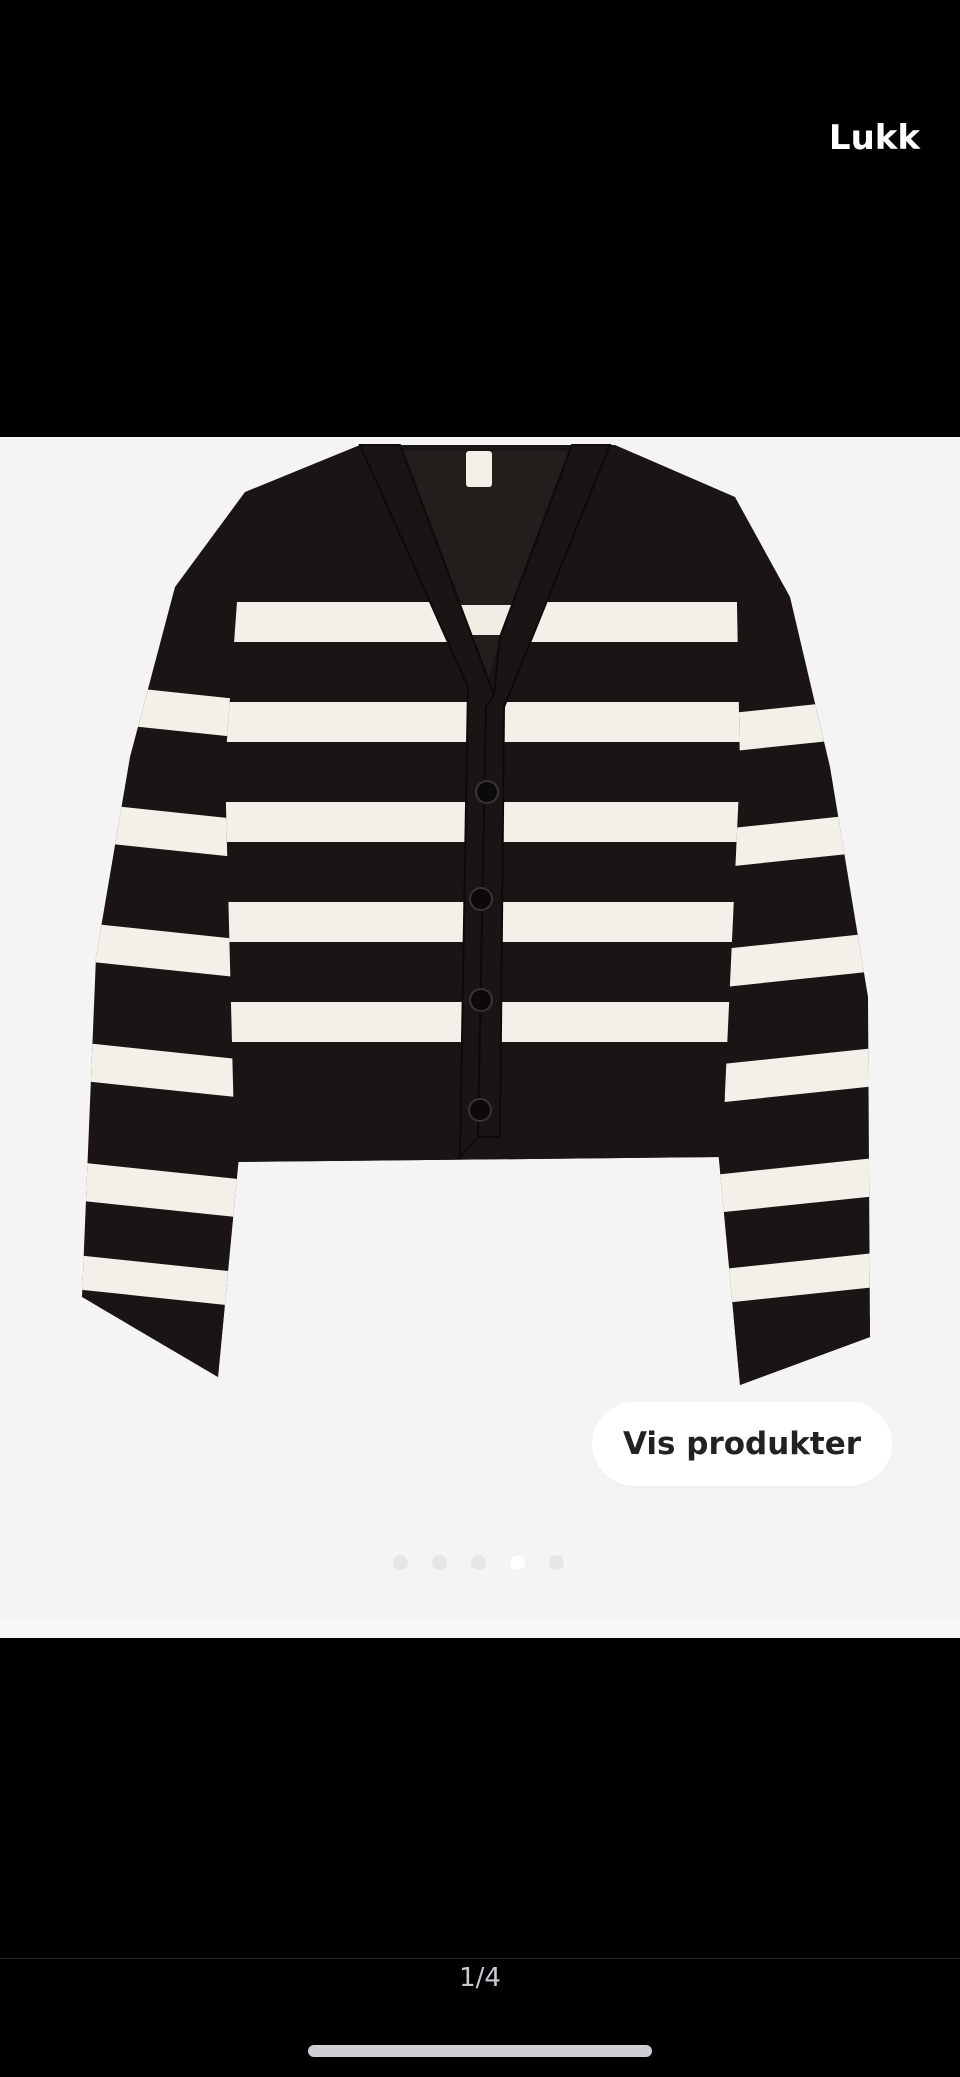 The image size is (960, 2077). I want to click on carousel-dot-active, so click(517, 1562).